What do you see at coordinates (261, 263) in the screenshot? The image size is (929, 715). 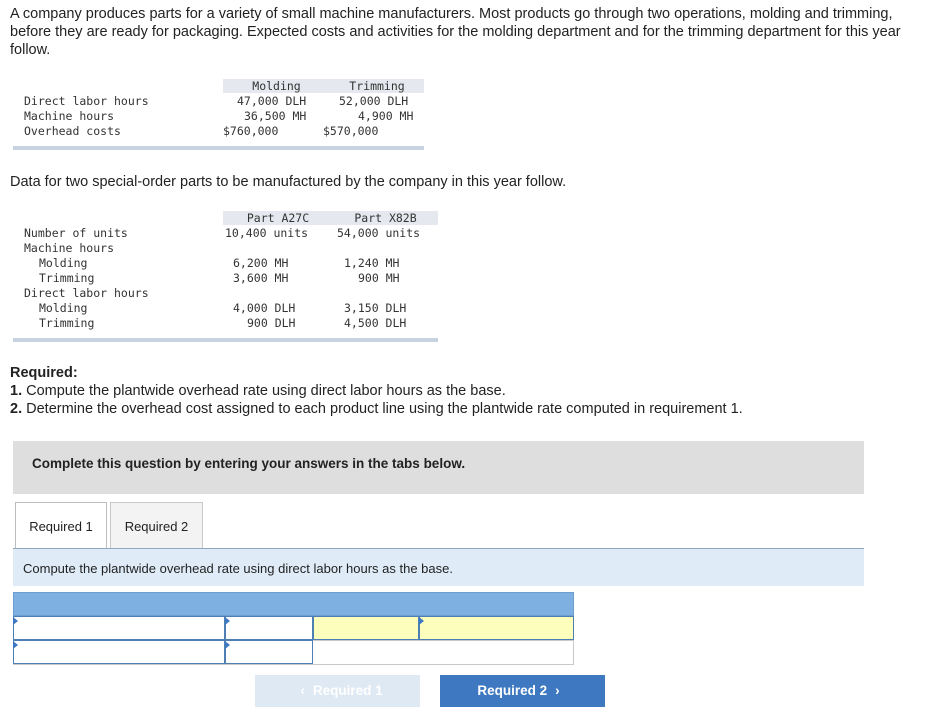 I see `part-a27c-value: 6,200 MH` at bounding box center [261, 263].